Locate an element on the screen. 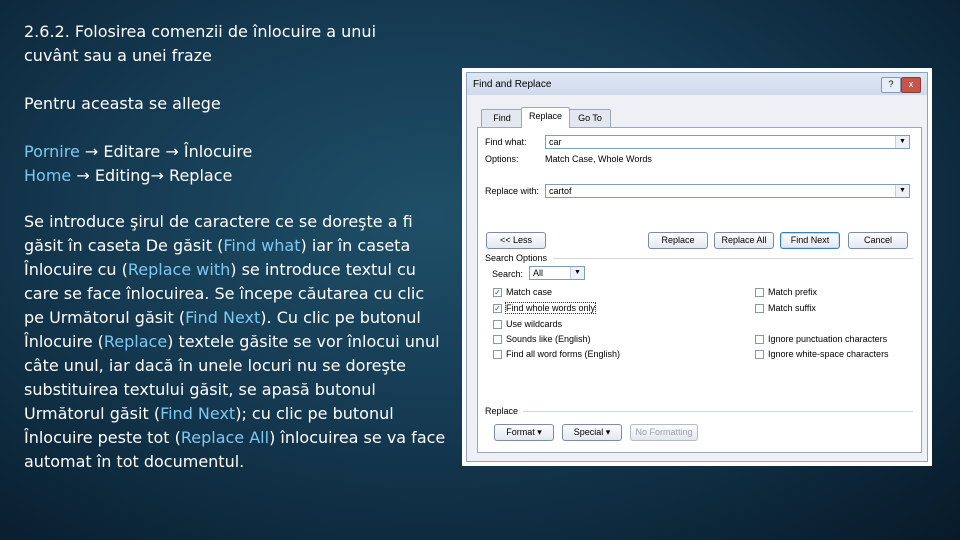 The width and height of the screenshot is (960, 540). match-suffix-label: Match suffix is located at coordinates (792, 308).